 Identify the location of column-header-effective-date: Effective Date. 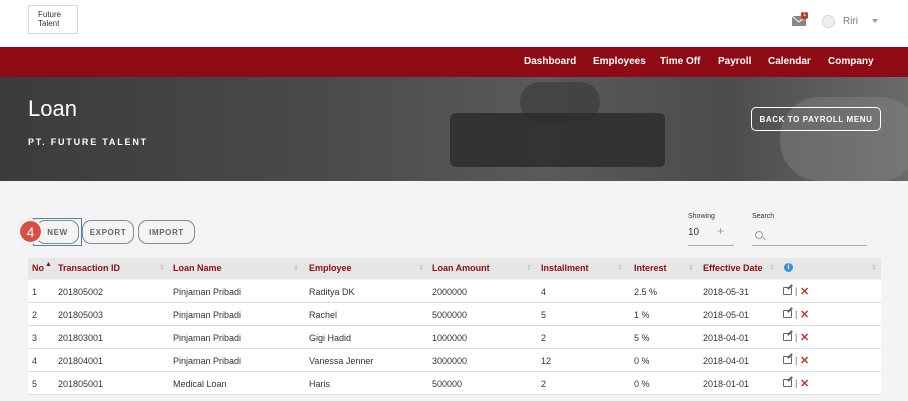
(733, 268).